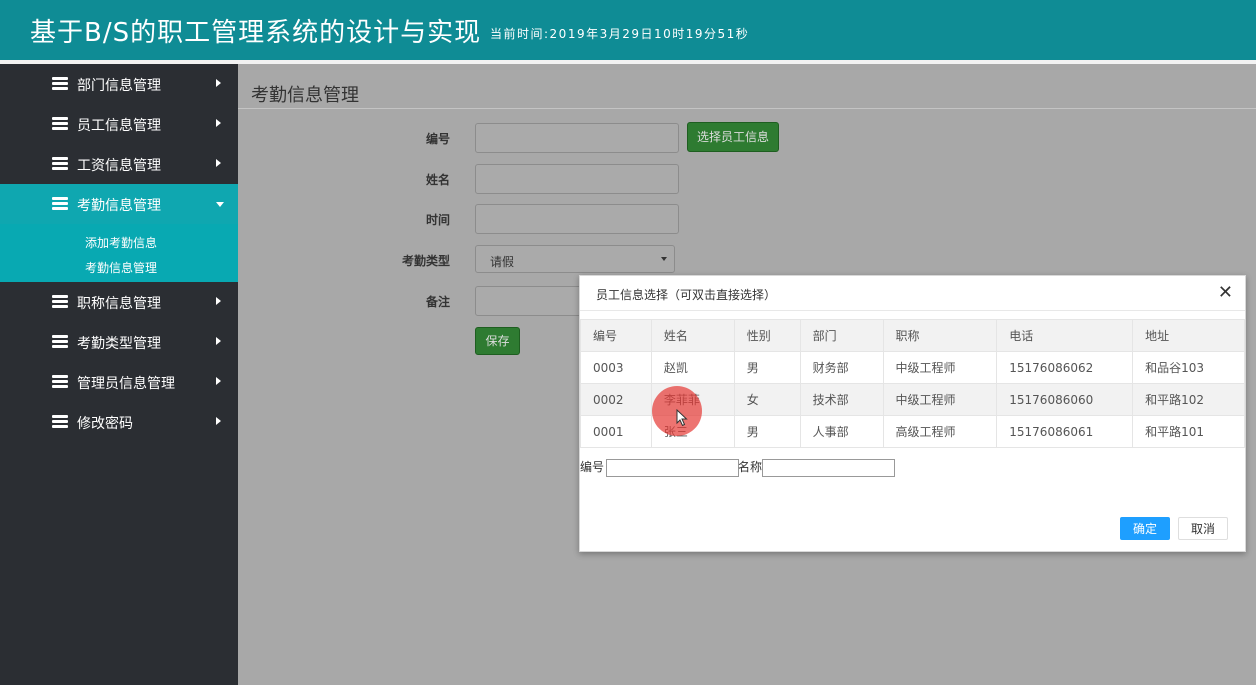 This screenshot has height=685, width=1256. Describe the element at coordinates (575, 259) in the screenshot. I see `attendance-type-select: 请假` at that location.